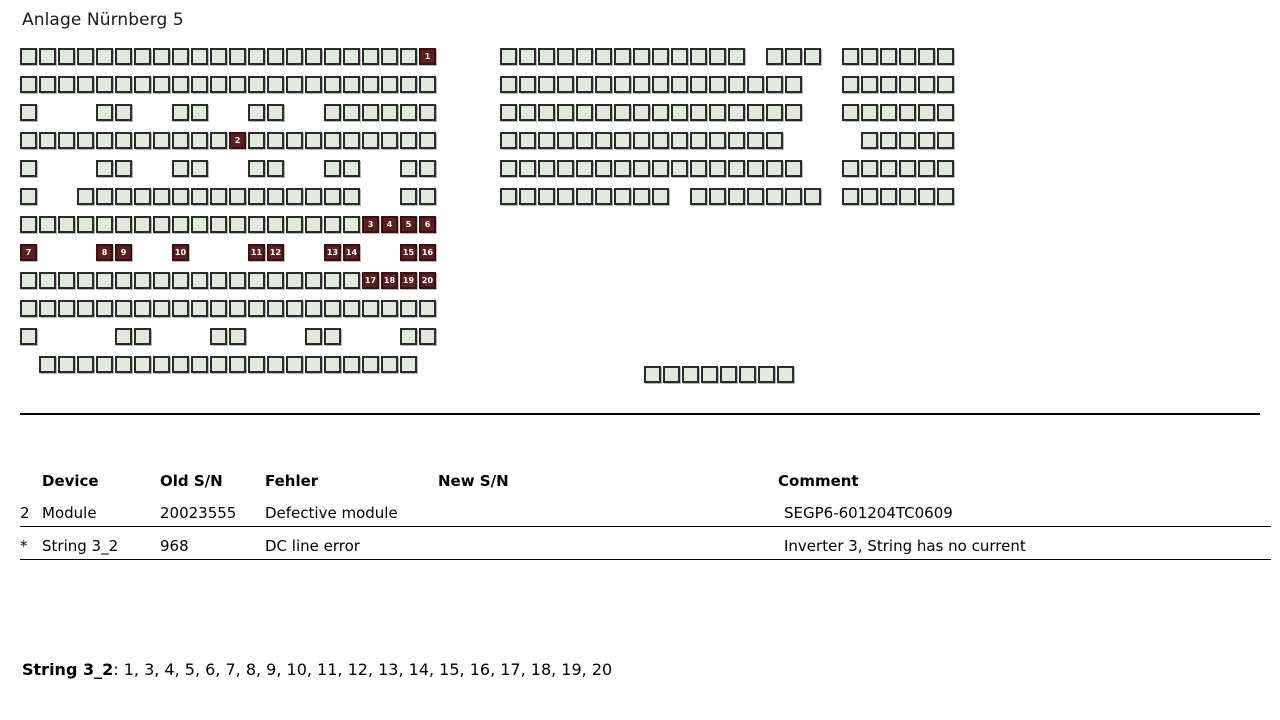 The width and height of the screenshot is (1280, 720). Describe the element at coordinates (28, 252) in the screenshot. I see `module-cell-fault: 7` at that location.